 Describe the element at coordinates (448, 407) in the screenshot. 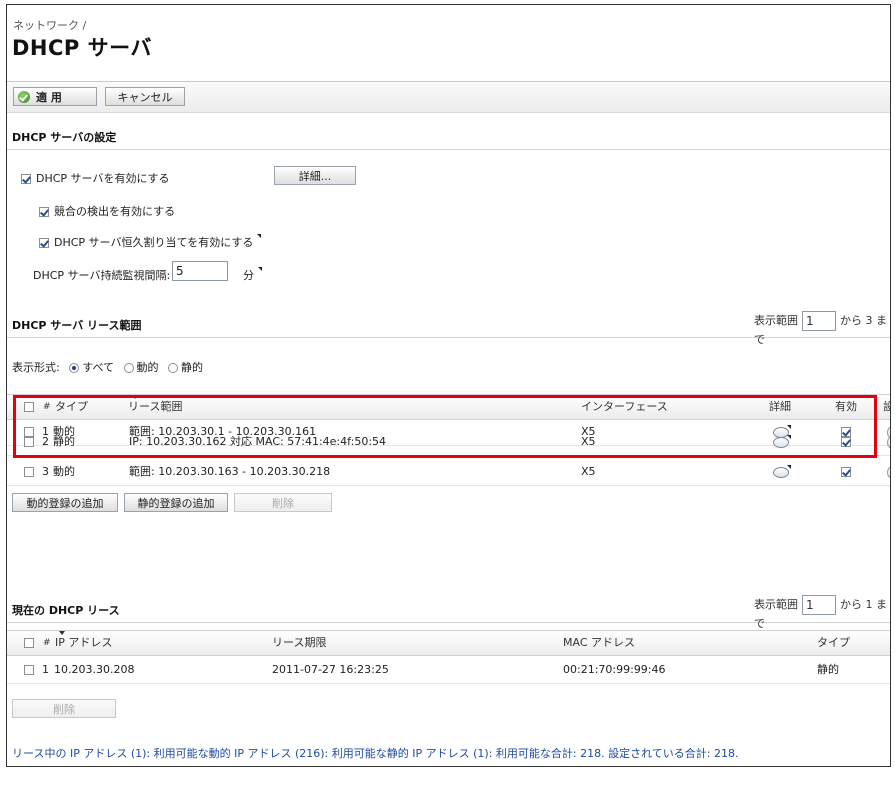

I see `lease-scope-table-header: # タイプ リース範囲 インターフェース 詳細 有効 設` at that location.